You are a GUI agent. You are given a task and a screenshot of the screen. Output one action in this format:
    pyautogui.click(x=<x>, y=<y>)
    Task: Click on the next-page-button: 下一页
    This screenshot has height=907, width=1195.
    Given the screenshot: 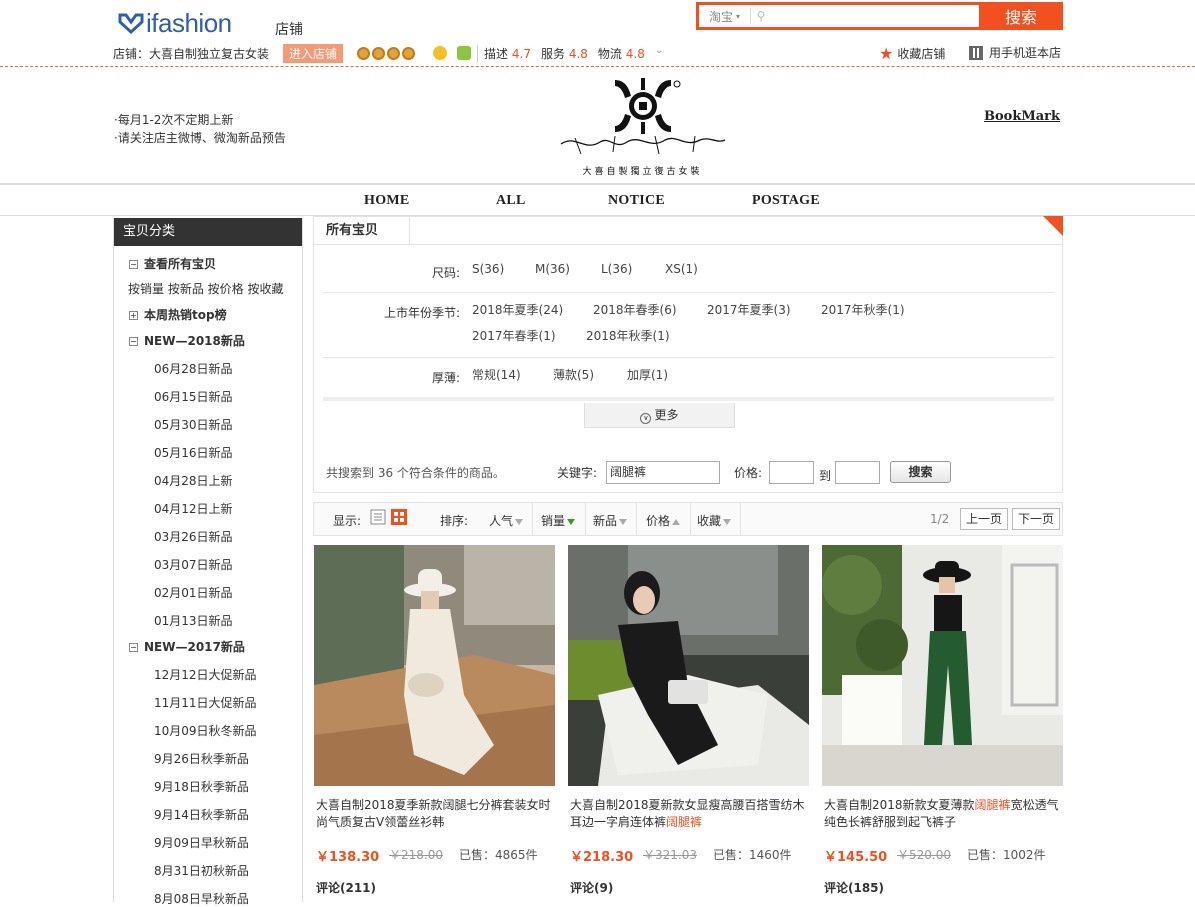 What is the action you would take?
    pyautogui.click(x=1036, y=519)
    